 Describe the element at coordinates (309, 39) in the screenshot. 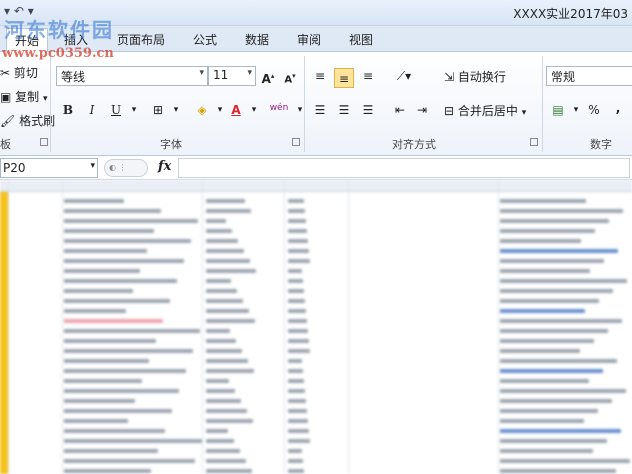

I see `tab-review: 审阅` at that location.